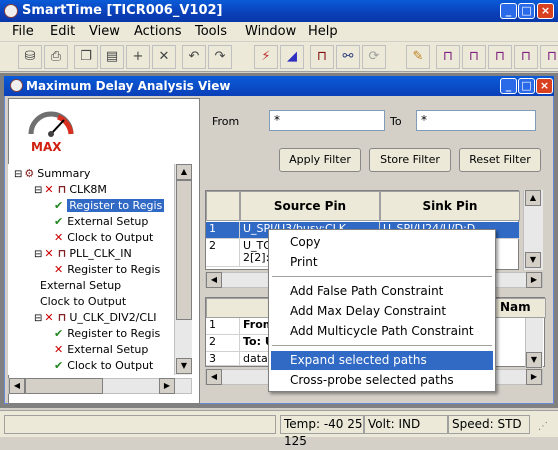 This screenshot has width=558, height=450. Describe the element at coordinates (104, 31) in the screenshot. I see `menu-view: View` at that location.